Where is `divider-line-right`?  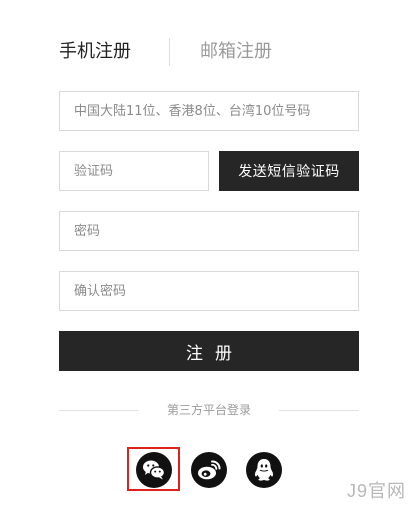 divider-line-right is located at coordinates (319, 410).